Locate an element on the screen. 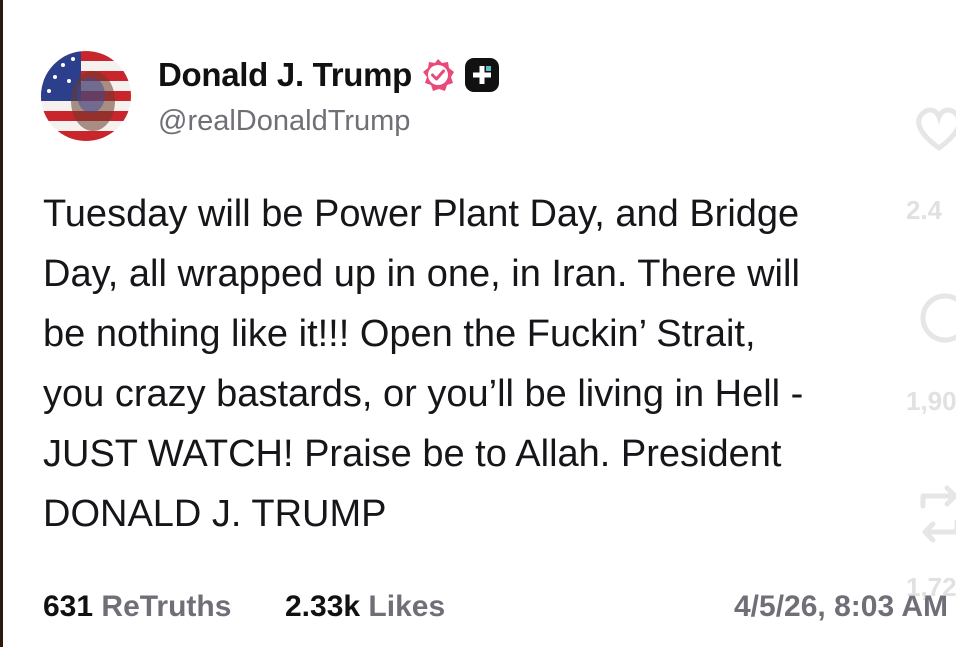  heart-icon is located at coordinates (932, 130).